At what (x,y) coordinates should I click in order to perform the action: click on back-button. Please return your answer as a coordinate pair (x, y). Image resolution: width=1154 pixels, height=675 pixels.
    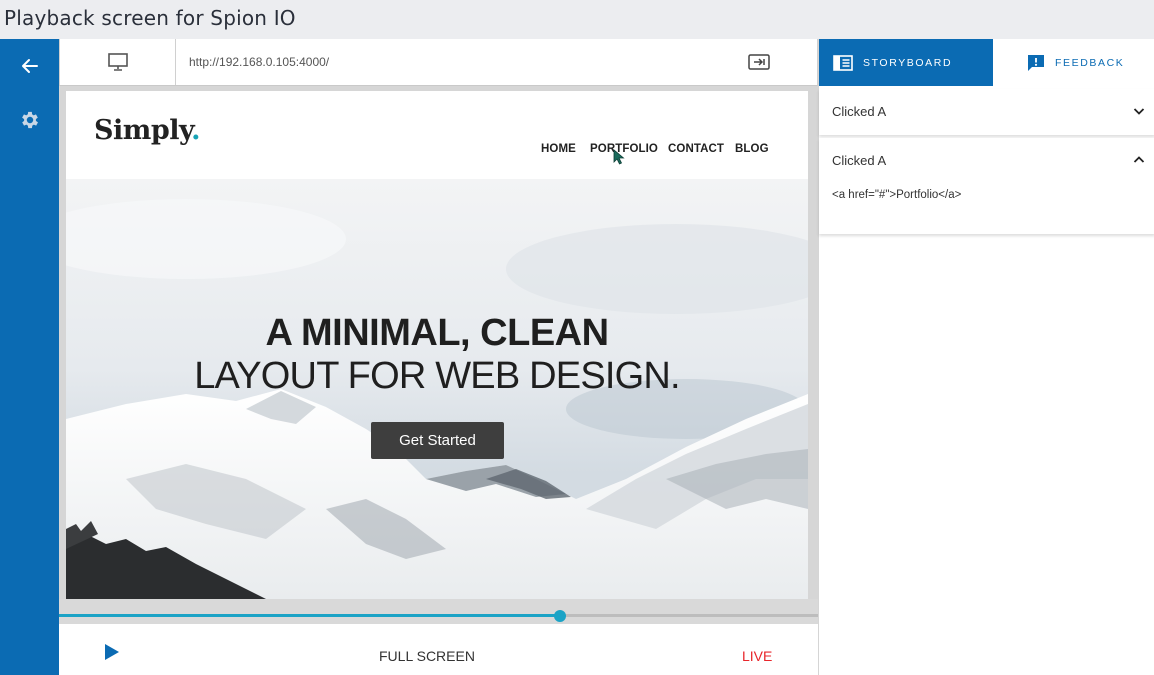
    Looking at the image, I should click on (29, 66).